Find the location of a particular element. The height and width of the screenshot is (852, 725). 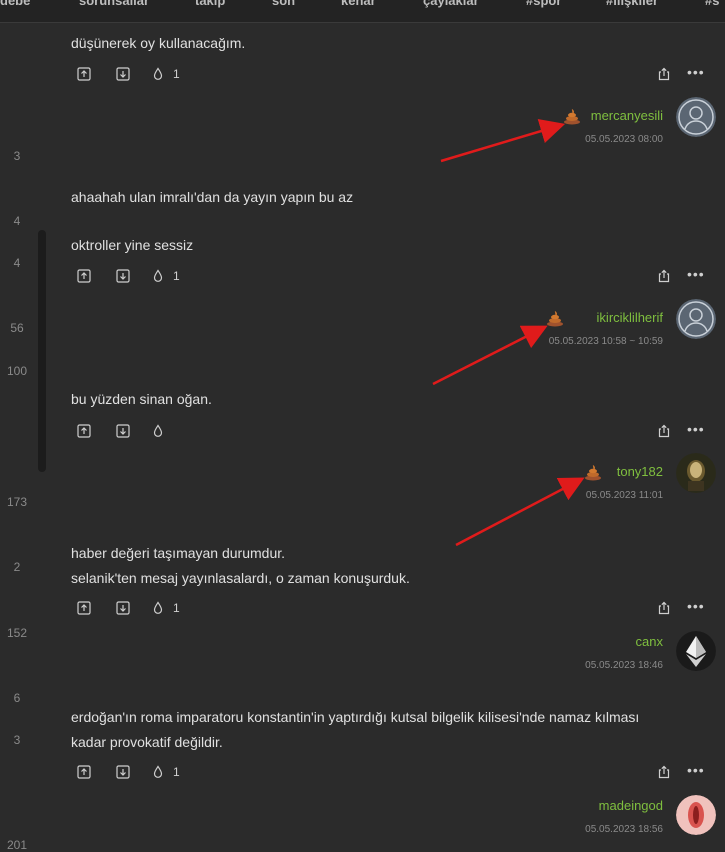

topic-count: 56 is located at coordinates (17, 328).